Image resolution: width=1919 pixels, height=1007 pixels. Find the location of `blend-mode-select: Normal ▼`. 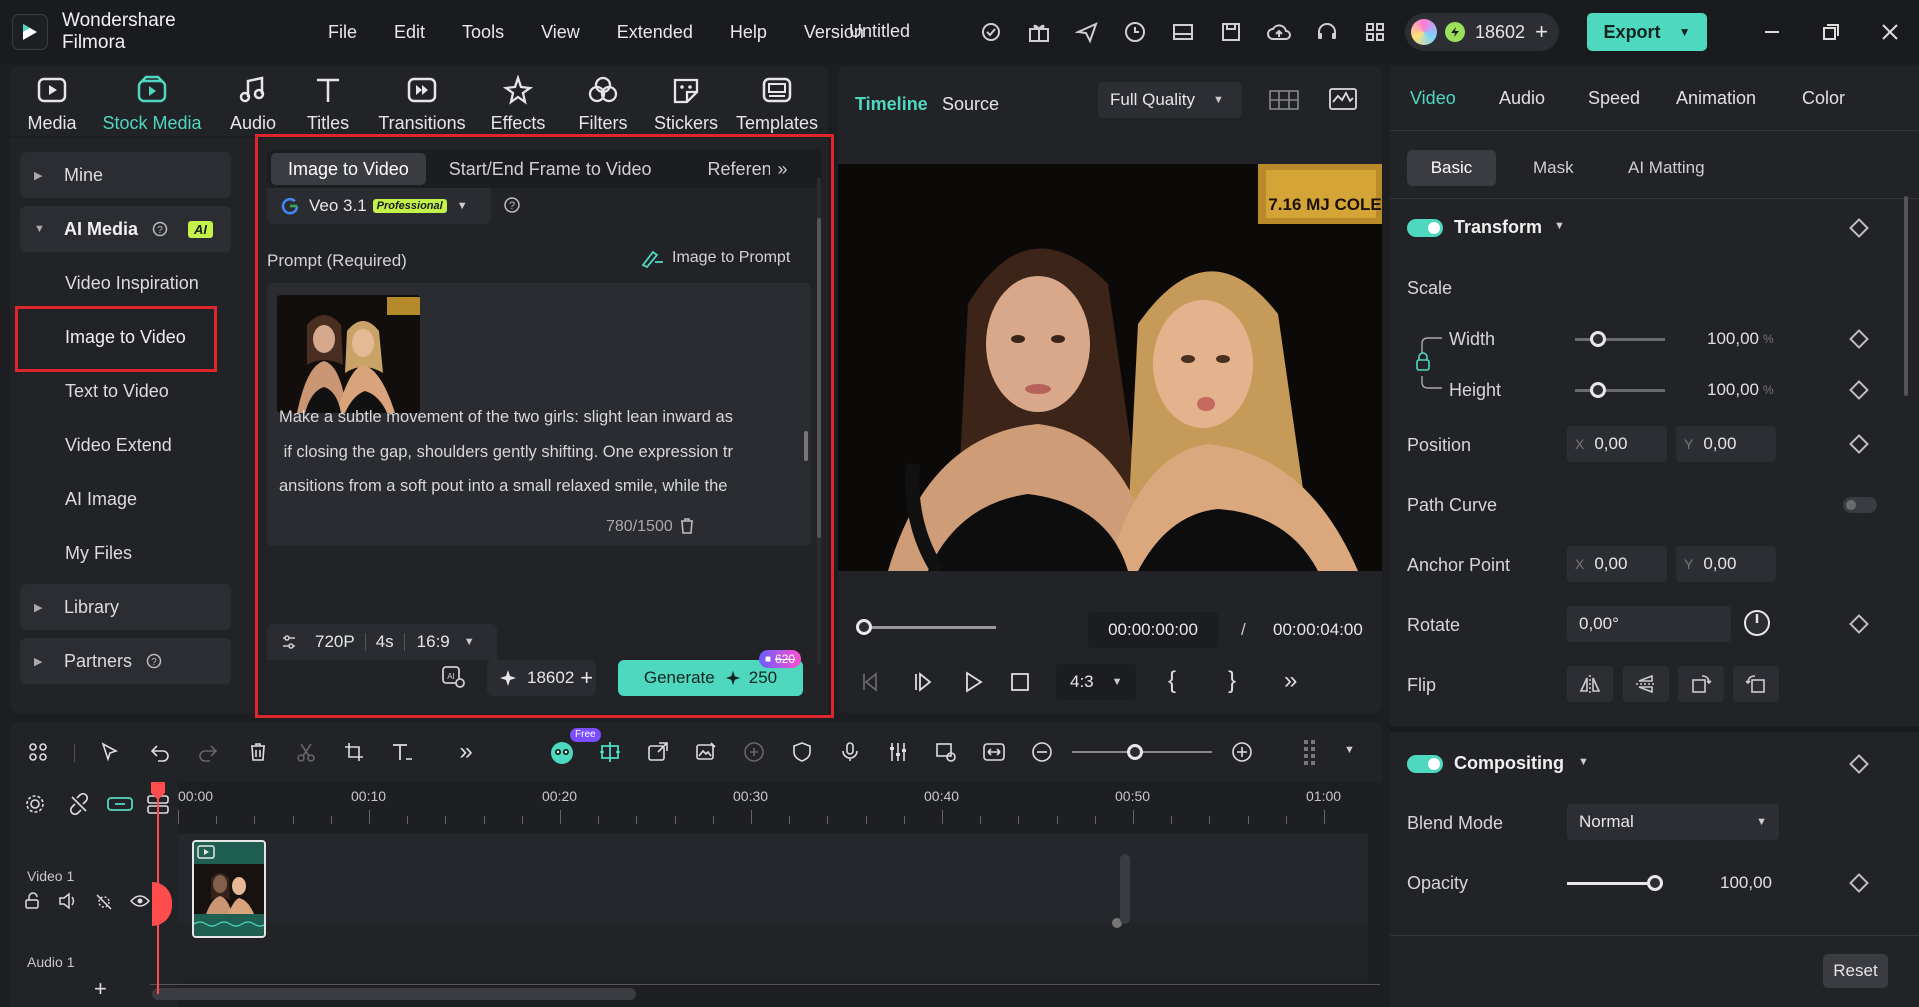

blend-mode-select: Normal ▼ is located at coordinates (1673, 822).